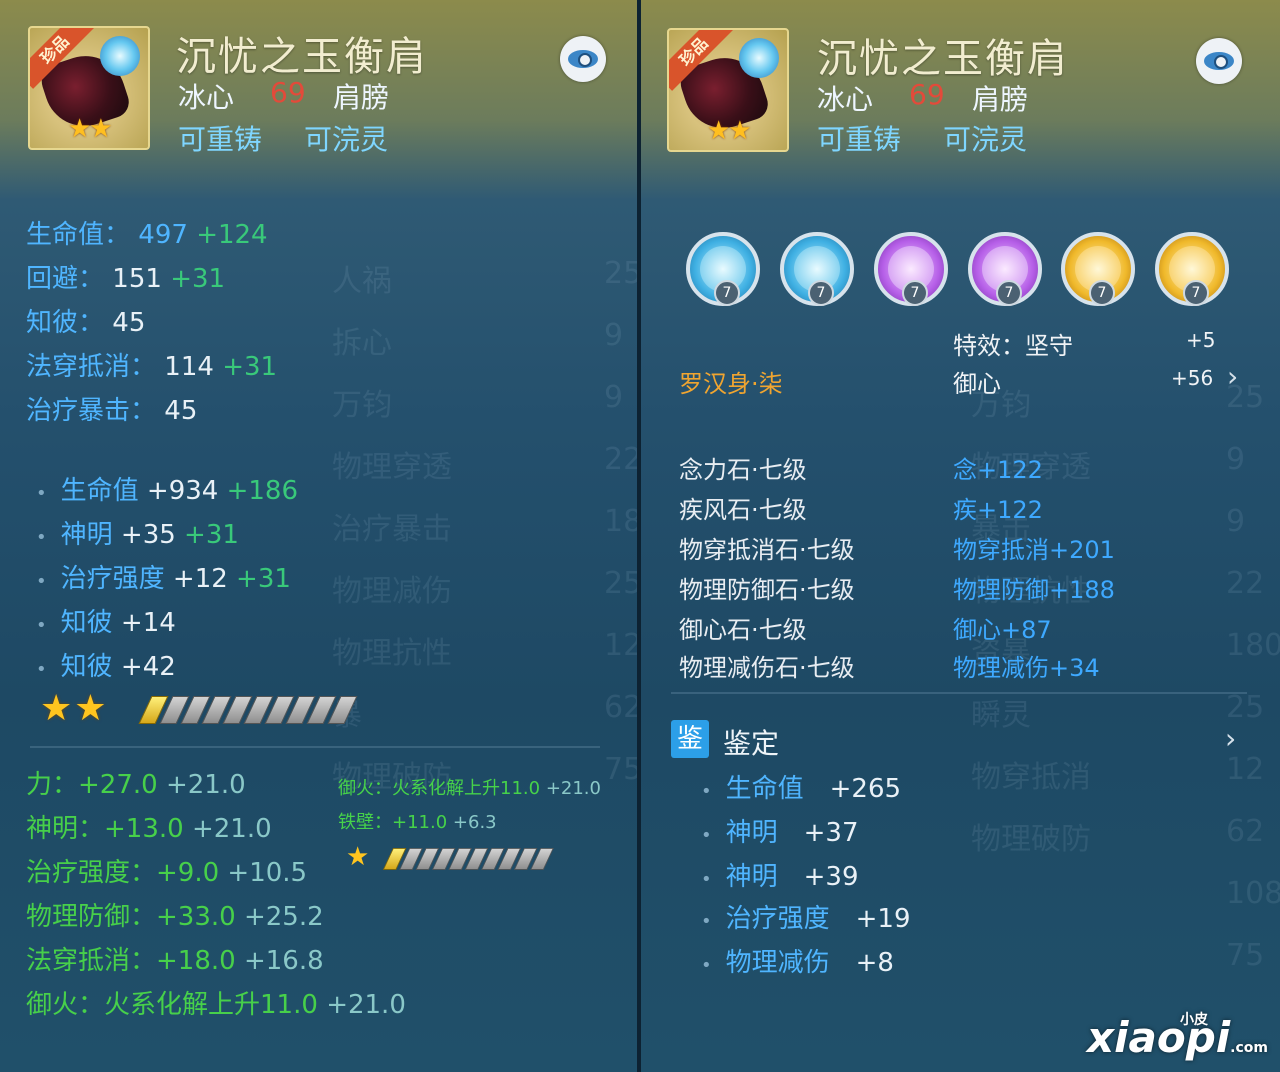 The height and width of the screenshot is (1072, 1280). I want to click on ghost-text: 物穿抵消, so click(1031, 777).